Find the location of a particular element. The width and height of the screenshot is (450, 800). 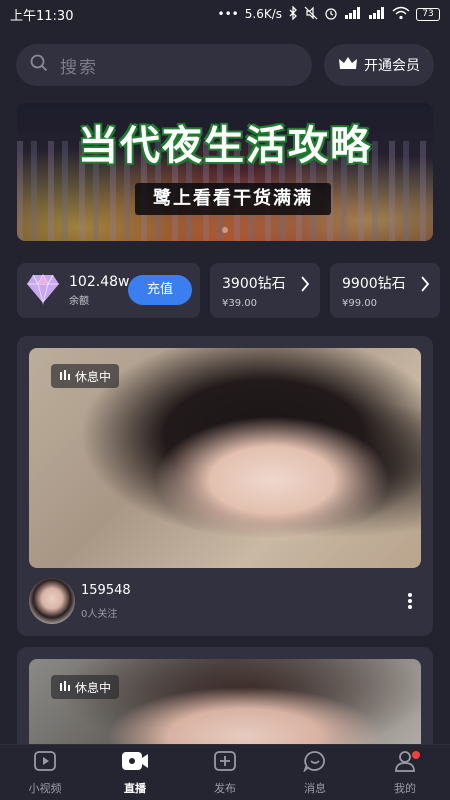

vip-button: 开通会员 is located at coordinates (379, 65).